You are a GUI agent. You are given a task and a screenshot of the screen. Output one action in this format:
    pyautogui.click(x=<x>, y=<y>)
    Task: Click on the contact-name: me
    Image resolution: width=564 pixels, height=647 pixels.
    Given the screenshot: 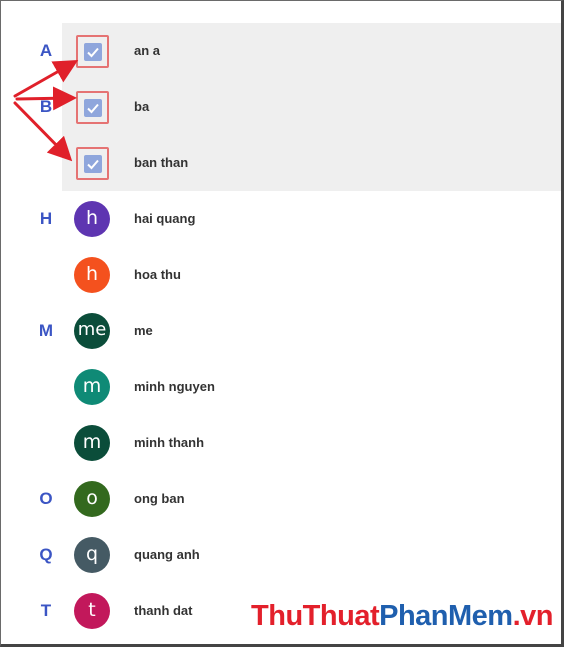 What is the action you would take?
    pyautogui.click(x=143, y=330)
    